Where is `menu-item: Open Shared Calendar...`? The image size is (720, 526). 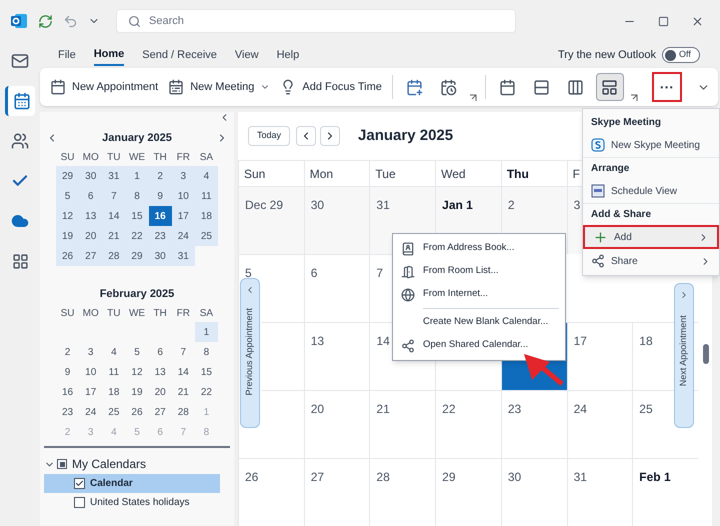
menu-item: Open Shared Calendar... is located at coordinates (479, 345).